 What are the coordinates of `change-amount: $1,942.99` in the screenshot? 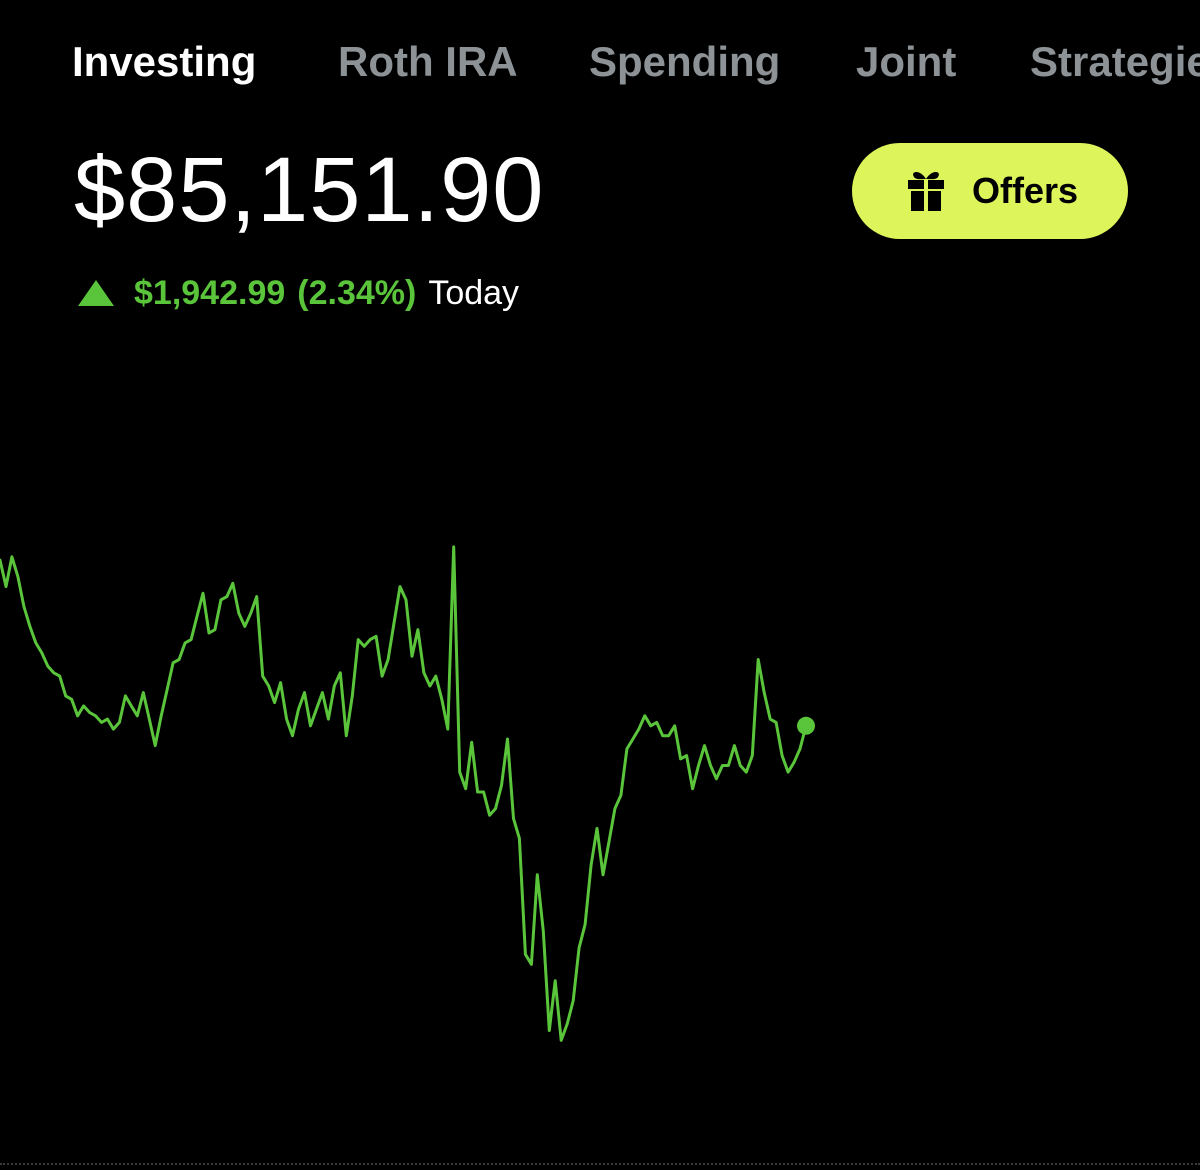 It's located at (210, 293).